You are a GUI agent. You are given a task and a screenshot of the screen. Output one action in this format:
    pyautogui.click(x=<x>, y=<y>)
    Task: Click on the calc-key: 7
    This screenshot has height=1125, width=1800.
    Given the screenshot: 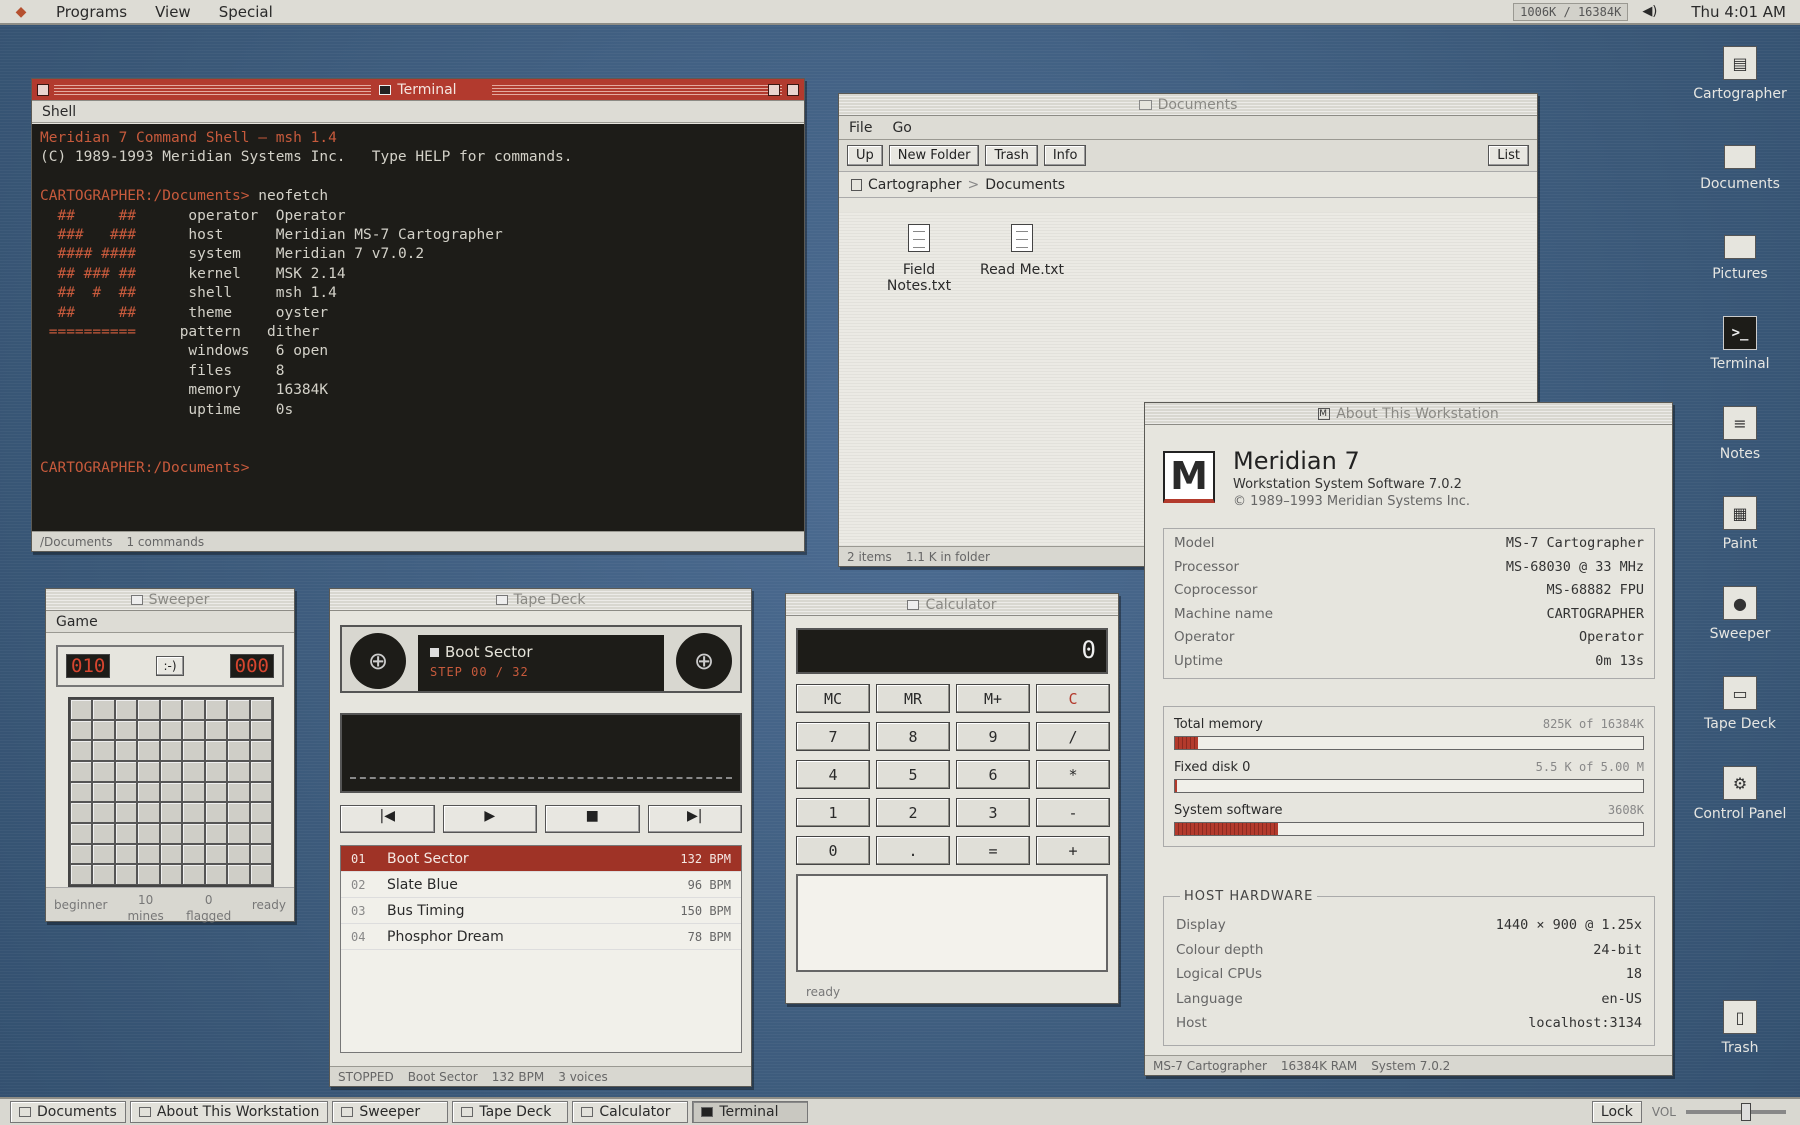 What is the action you would take?
    pyautogui.click(x=833, y=736)
    